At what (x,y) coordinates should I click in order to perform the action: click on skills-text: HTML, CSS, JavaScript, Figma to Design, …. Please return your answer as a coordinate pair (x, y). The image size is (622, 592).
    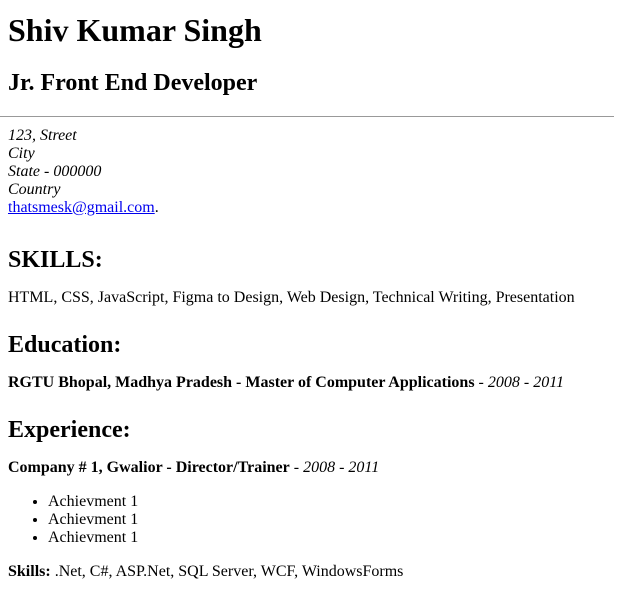
    Looking at the image, I should click on (291, 297).